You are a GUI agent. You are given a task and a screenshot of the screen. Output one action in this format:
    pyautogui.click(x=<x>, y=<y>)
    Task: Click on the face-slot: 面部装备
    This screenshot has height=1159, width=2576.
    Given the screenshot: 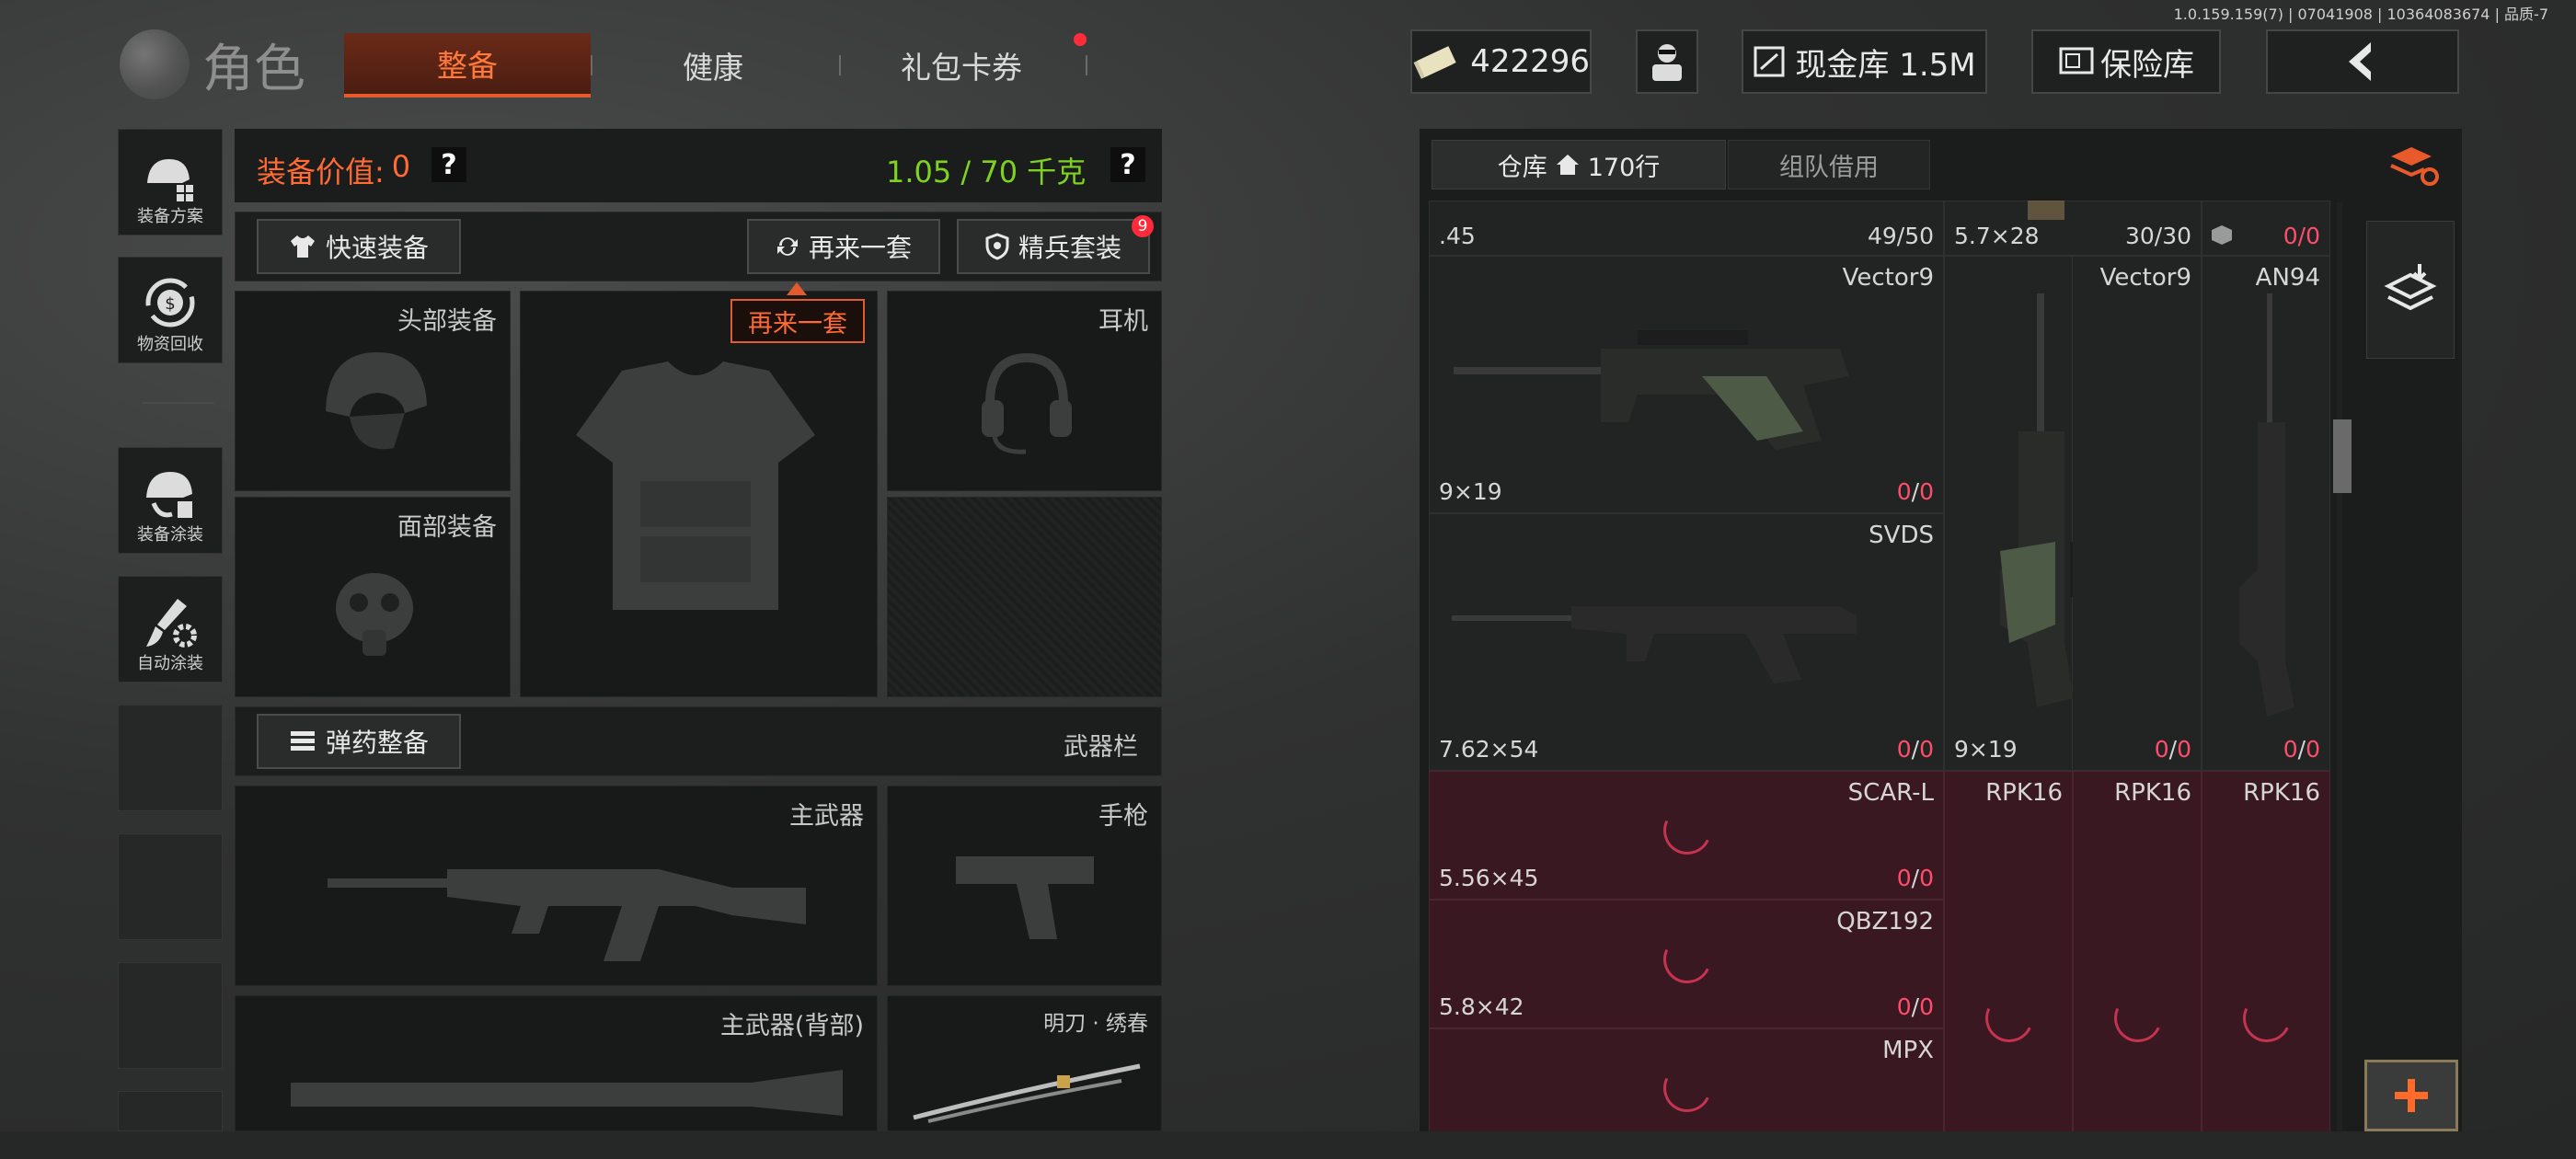 What is the action you would take?
    pyautogui.click(x=373, y=597)
    